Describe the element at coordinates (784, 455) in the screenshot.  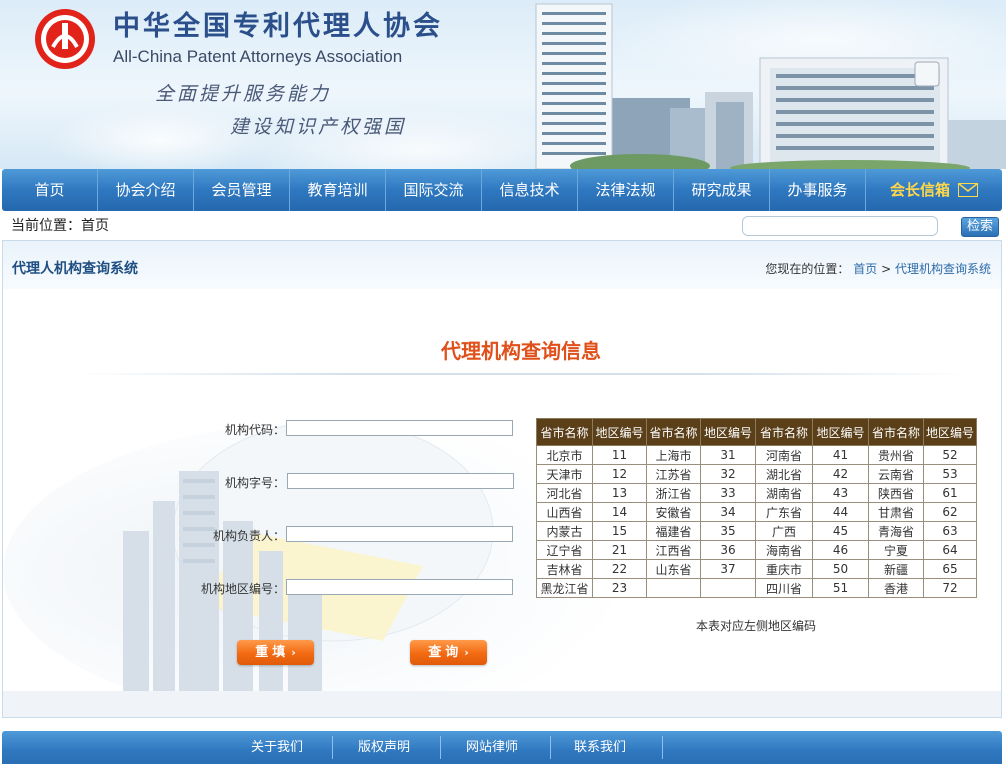
I see `province-name-cell: 河南省` at that location.